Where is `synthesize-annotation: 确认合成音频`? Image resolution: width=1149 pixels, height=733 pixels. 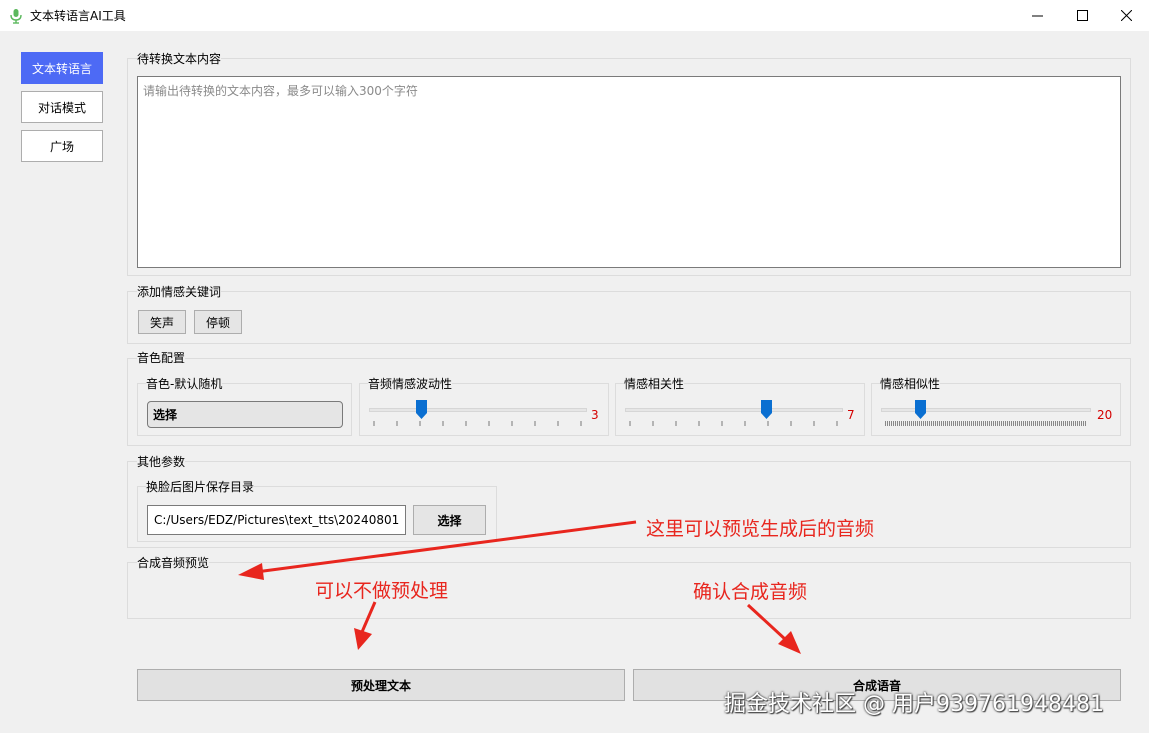
synthesize-annotation: 确认合成音频 is located at coordinates (750, 592).